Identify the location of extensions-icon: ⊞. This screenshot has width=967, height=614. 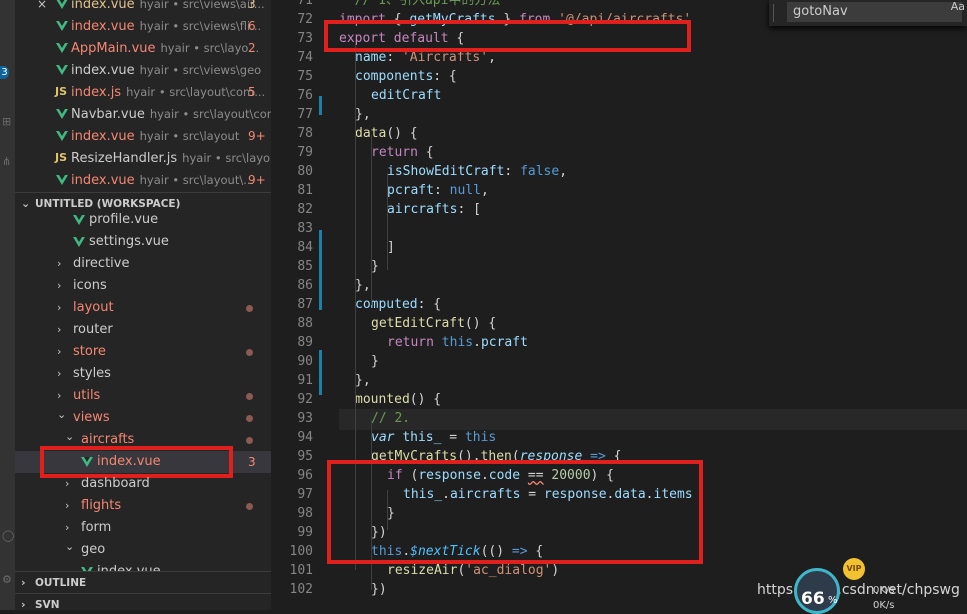
(7, 122).